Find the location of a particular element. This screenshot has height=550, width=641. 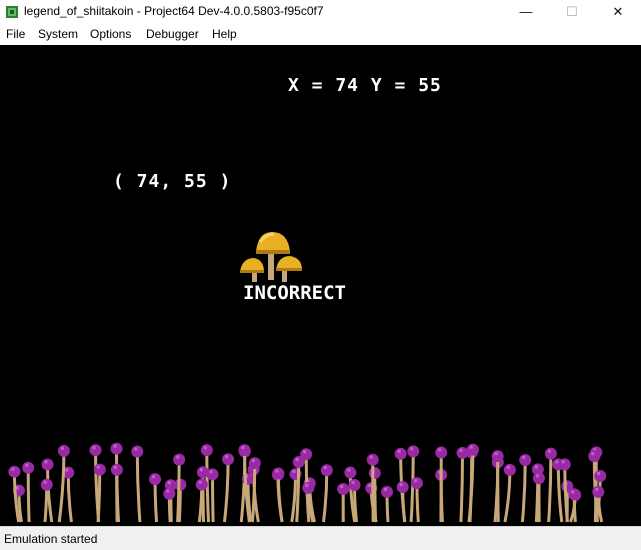

maximize-button: ☐ is located at coordinates (572, 12).